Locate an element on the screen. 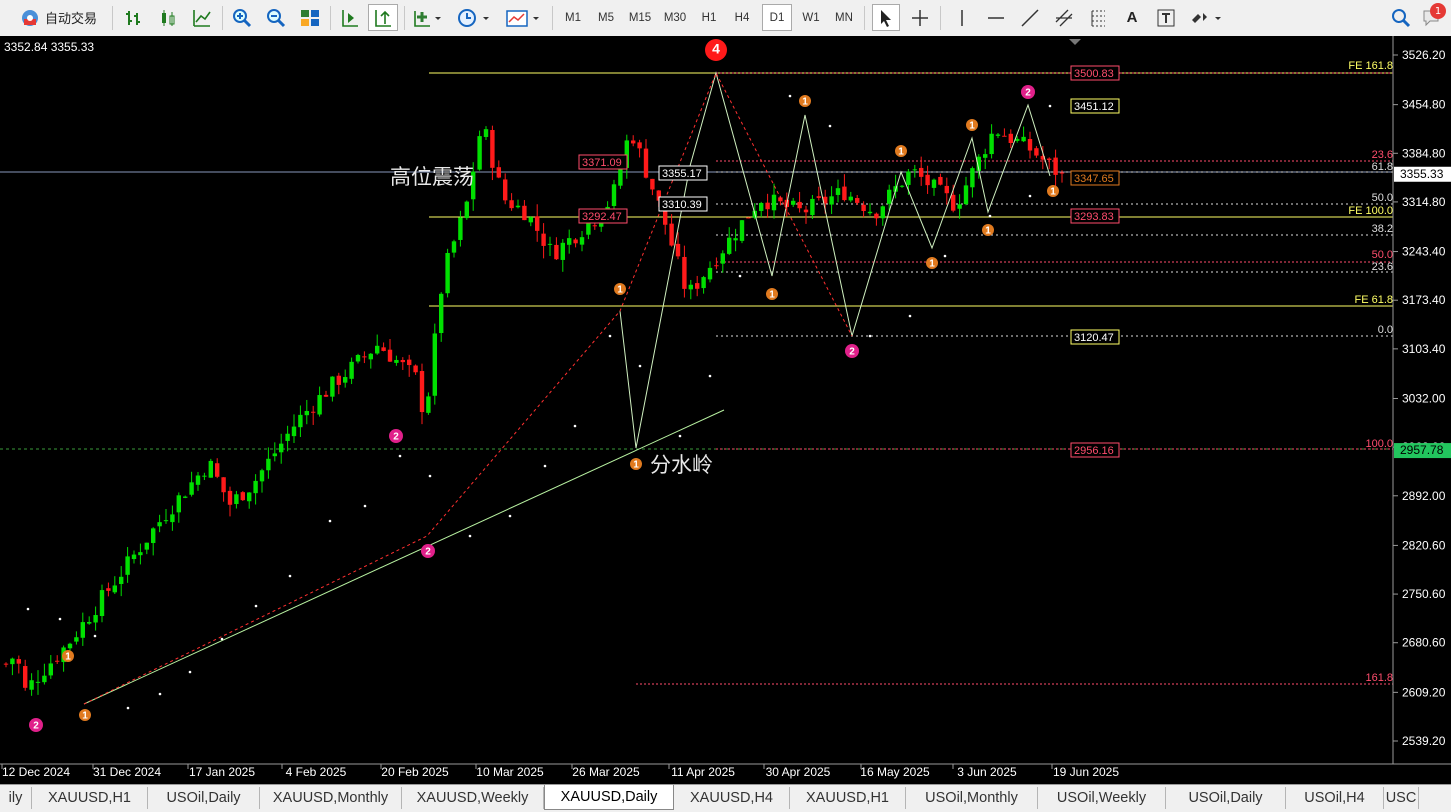 The width and height of the screenshot is (1451, 812). equidistant-channel-button is located at coordinates (1064, 17).